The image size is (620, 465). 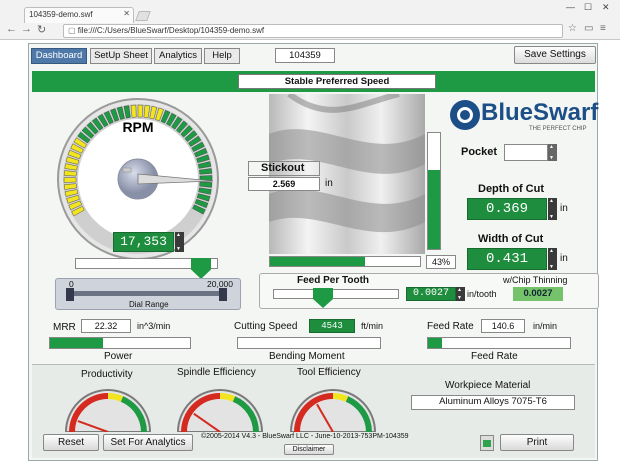 What do you see at coordinates (64, 327) in the screenshot?
I see `mrr-label: MRR` at bounding box center [64, 327].